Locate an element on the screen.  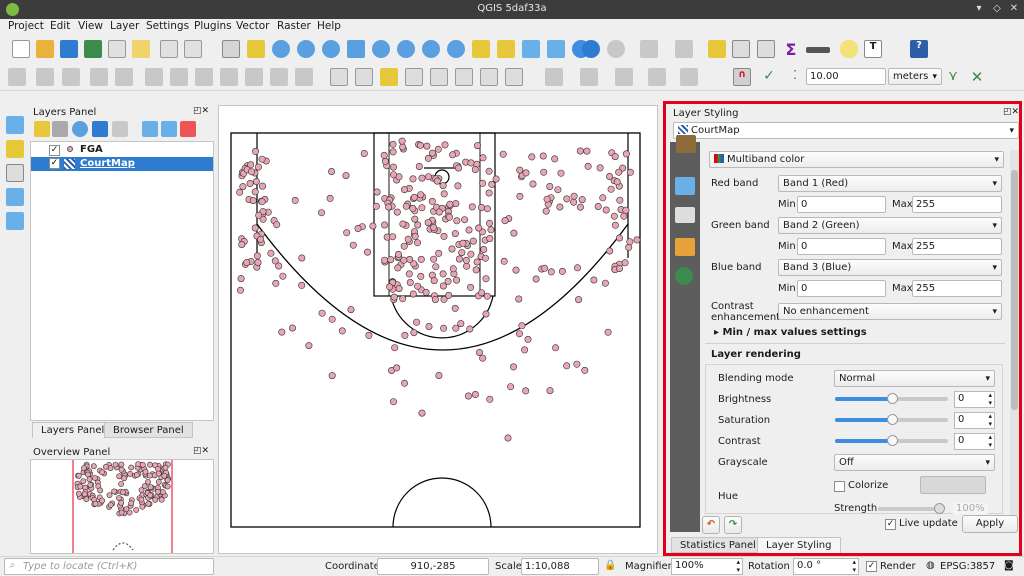
messages-icon: ◙ is located at coordinates (1009, 565).